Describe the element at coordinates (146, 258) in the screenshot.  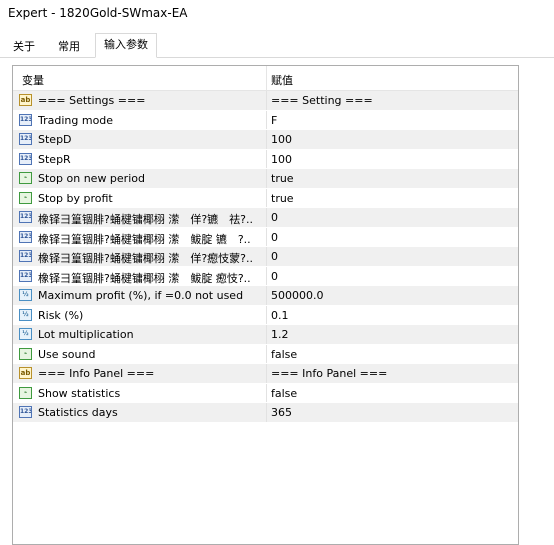
I see `parameter-name: 橡铎彐篁锢腓?蛹楗镛椰栩 潆 佯?瘛忮蒙?..` at that location.